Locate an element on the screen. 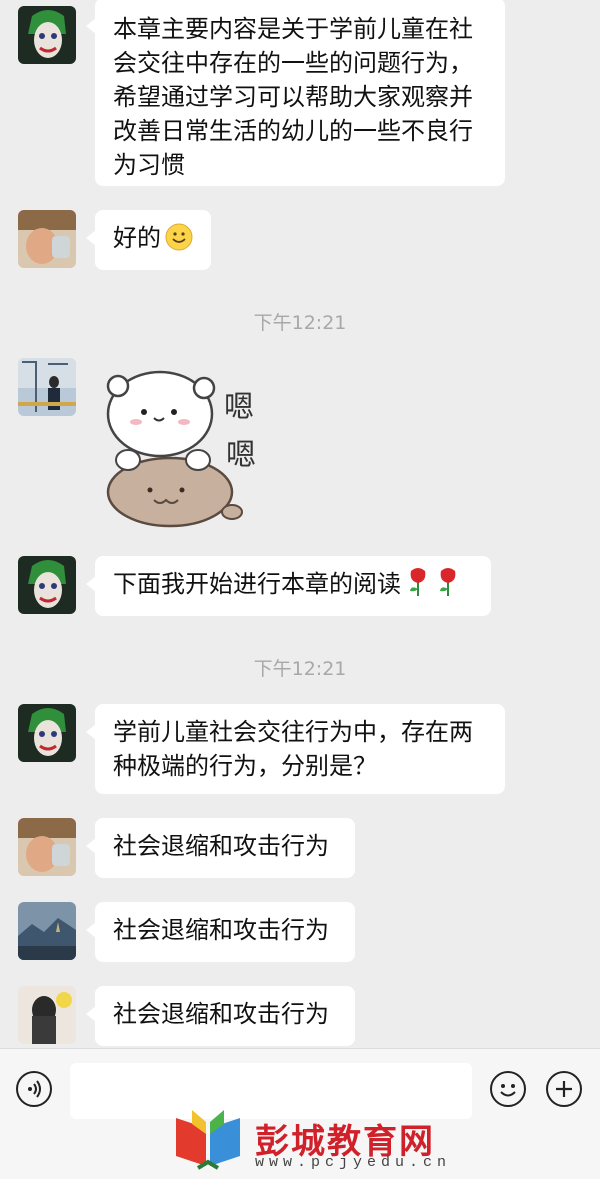 Image resolution: width=600 pixels, height=1179 pixels. message-bubble: 学前儿童社会交往行为中，存在两种极端的行为，分别是？ is located at coordinates (295, 749).